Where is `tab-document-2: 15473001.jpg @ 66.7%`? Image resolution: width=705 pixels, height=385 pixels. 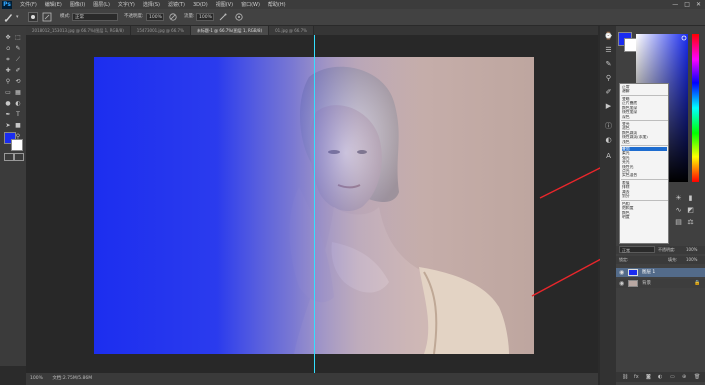 tab-document-2: 15473001.jpg @ 66.7% is located at coordinates (160, 30).